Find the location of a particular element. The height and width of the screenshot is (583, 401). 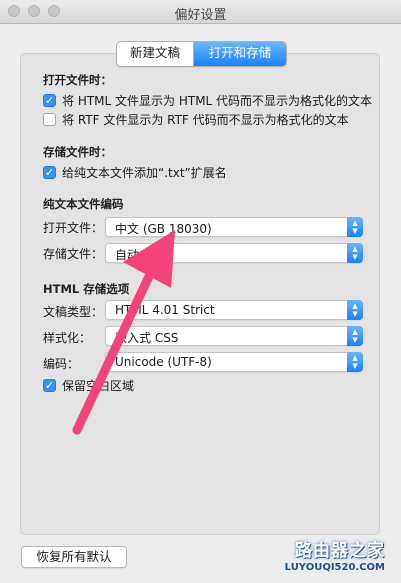

save-encoding-select: 自动 ▲ ▼ is located at coordinates (234, 253).